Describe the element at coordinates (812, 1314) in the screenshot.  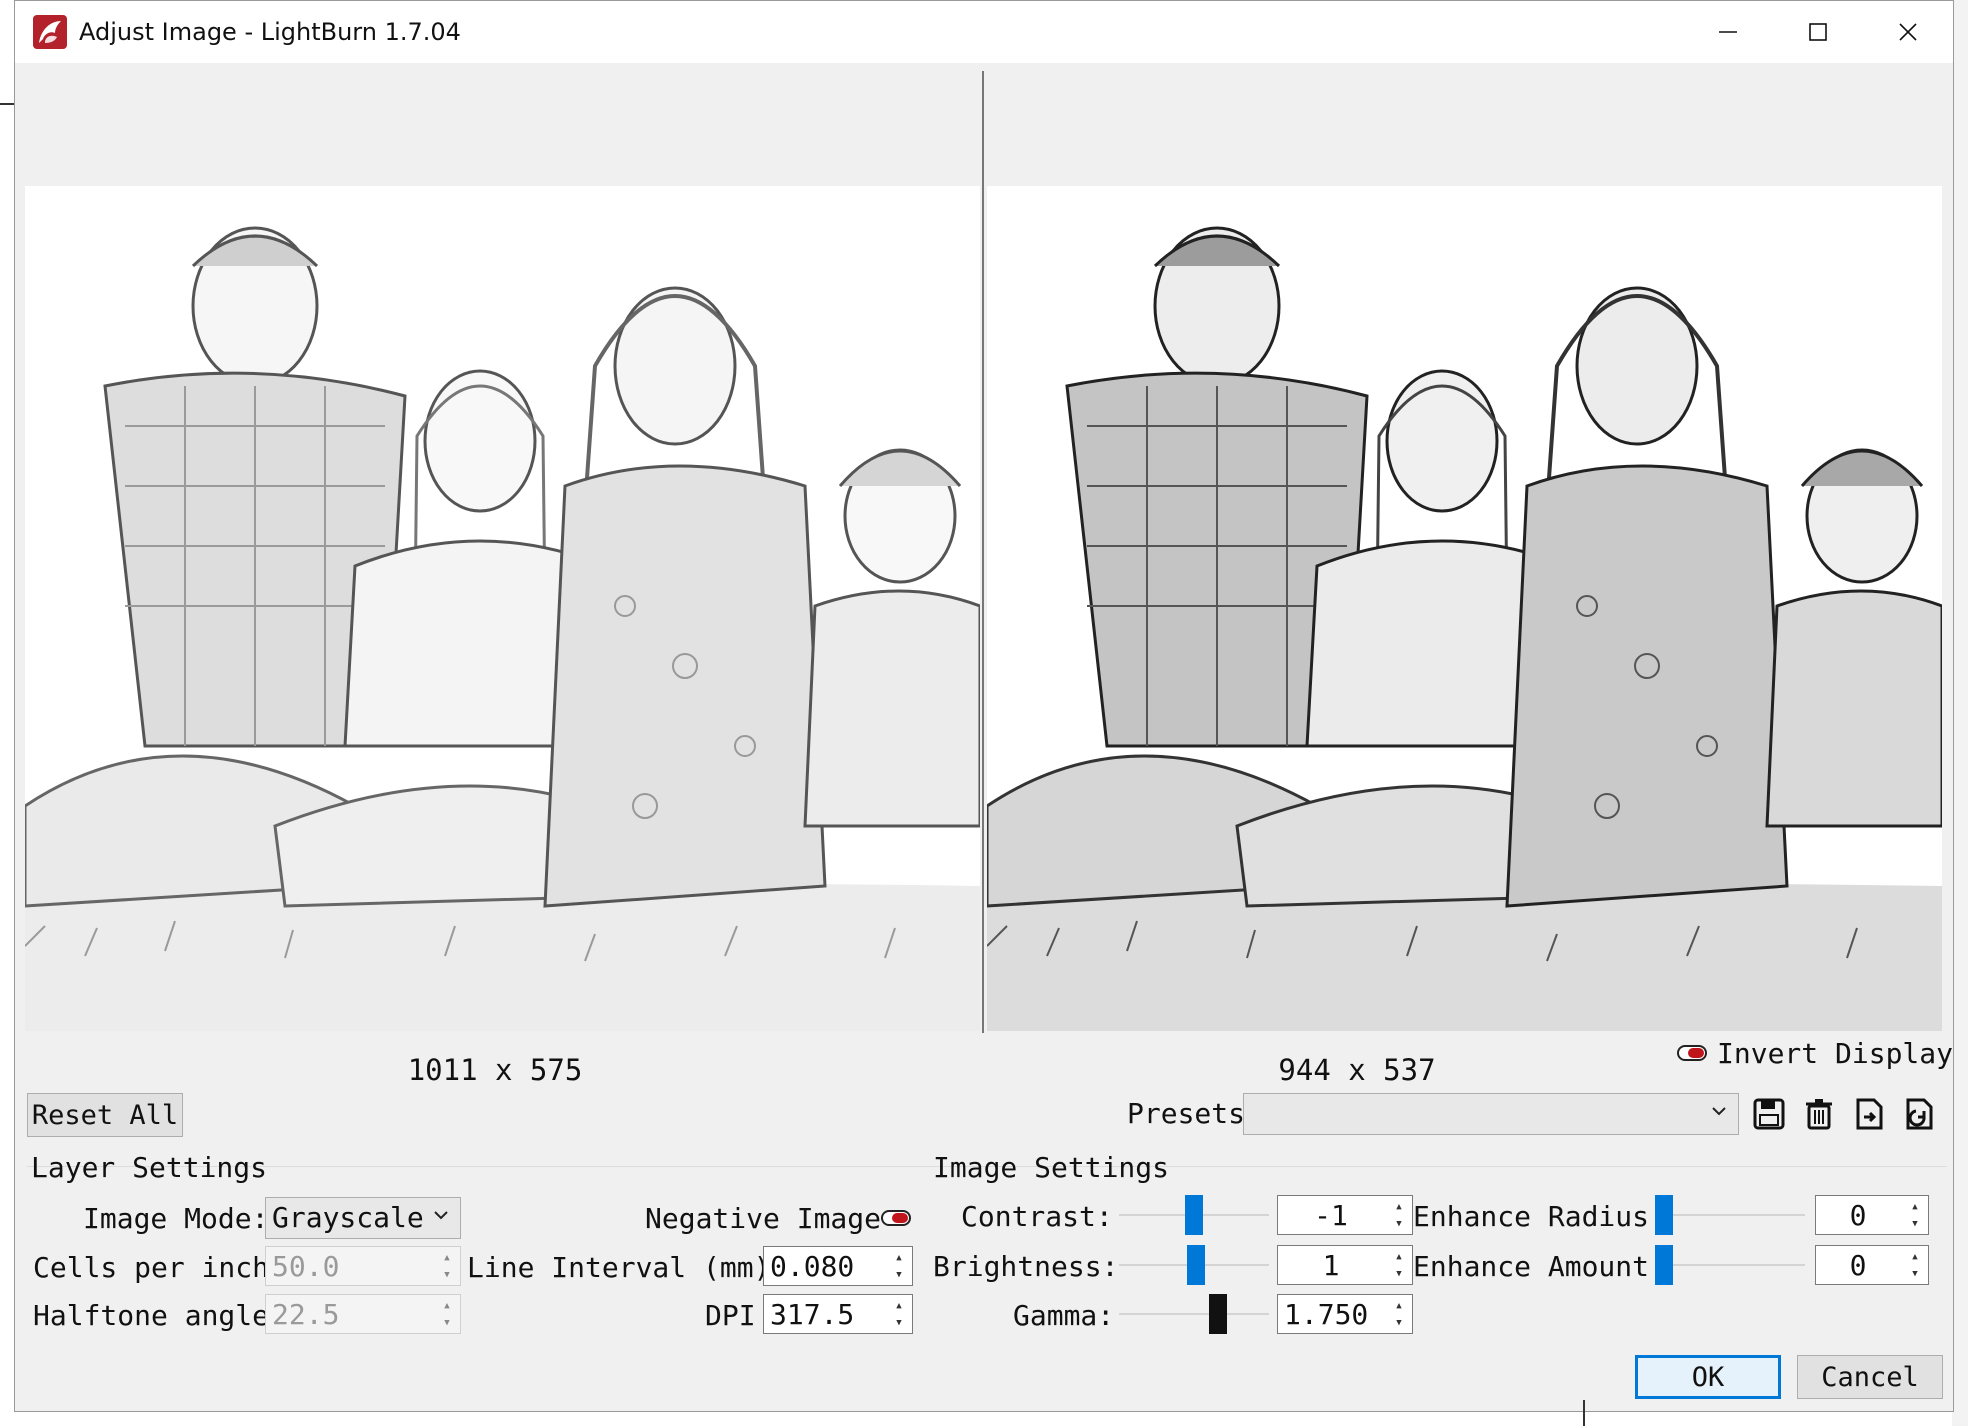
I see `dpi-value: 317.5` at that location.